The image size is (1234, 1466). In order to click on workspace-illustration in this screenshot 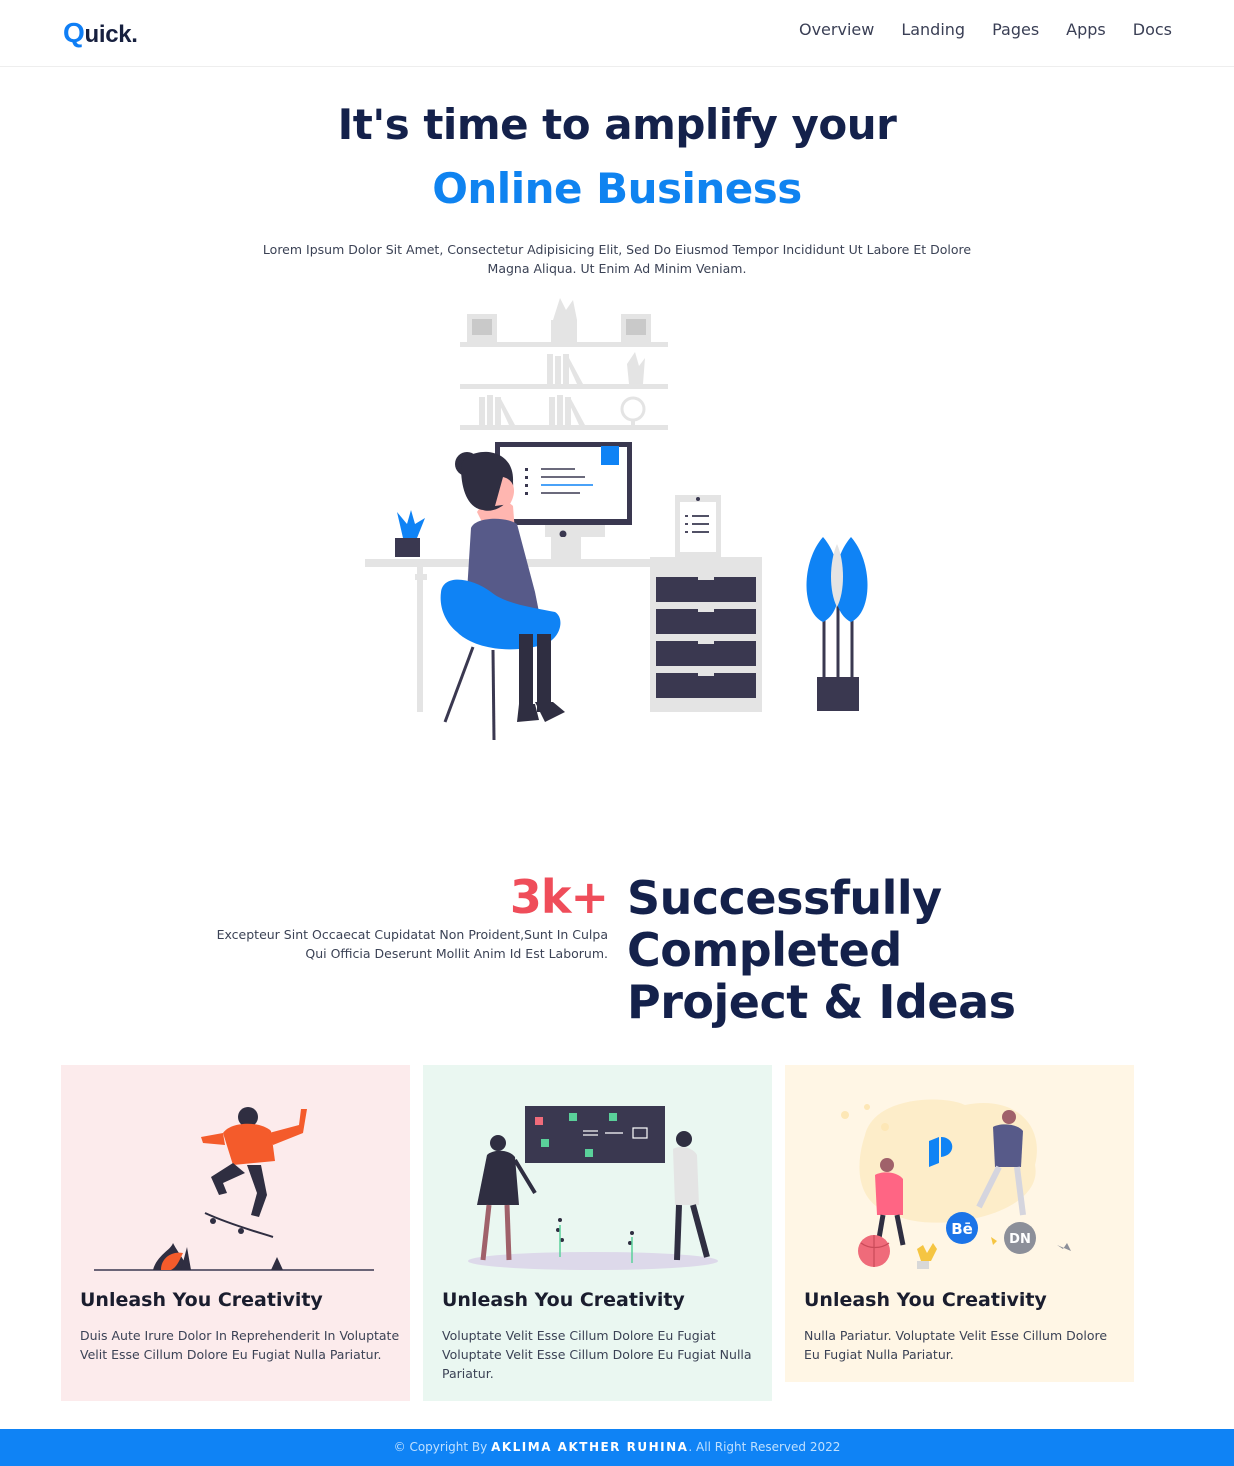, I will do `click(616, 519)`.